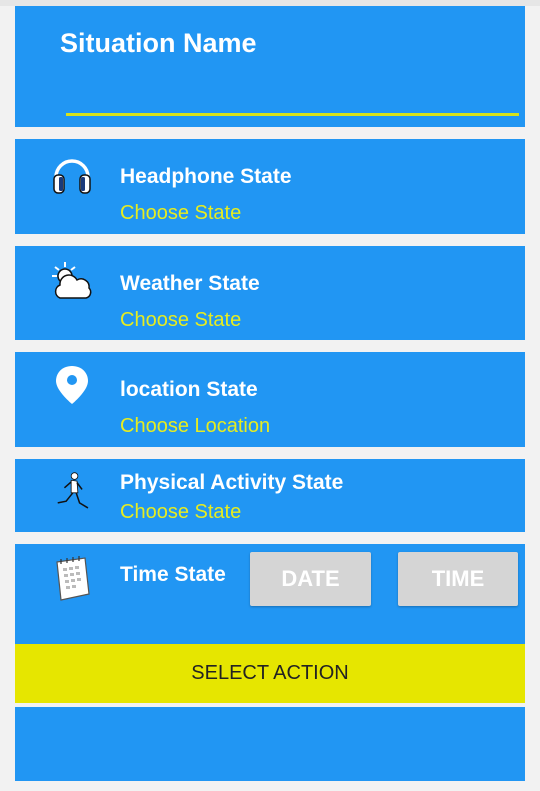  What do you see at coordinates (189, 389) in the screenshot?
I see `location-state-title: location State` at bounding box center [189, 389].